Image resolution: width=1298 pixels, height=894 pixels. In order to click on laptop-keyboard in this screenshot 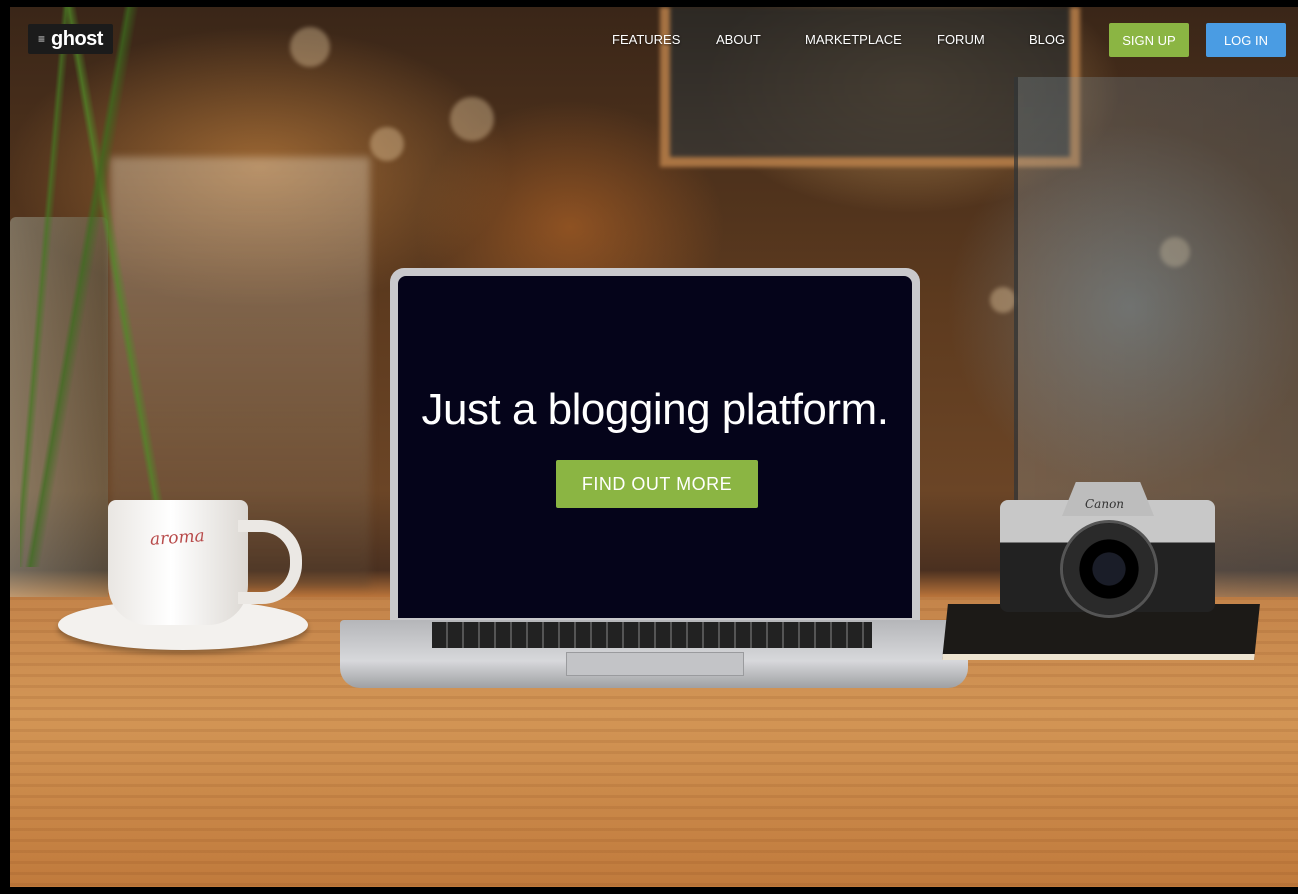, I will do `click(652, 635)`.